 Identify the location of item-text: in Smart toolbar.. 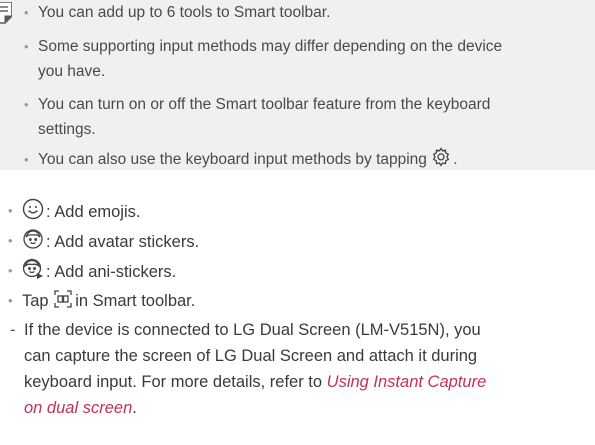
(135, 301).